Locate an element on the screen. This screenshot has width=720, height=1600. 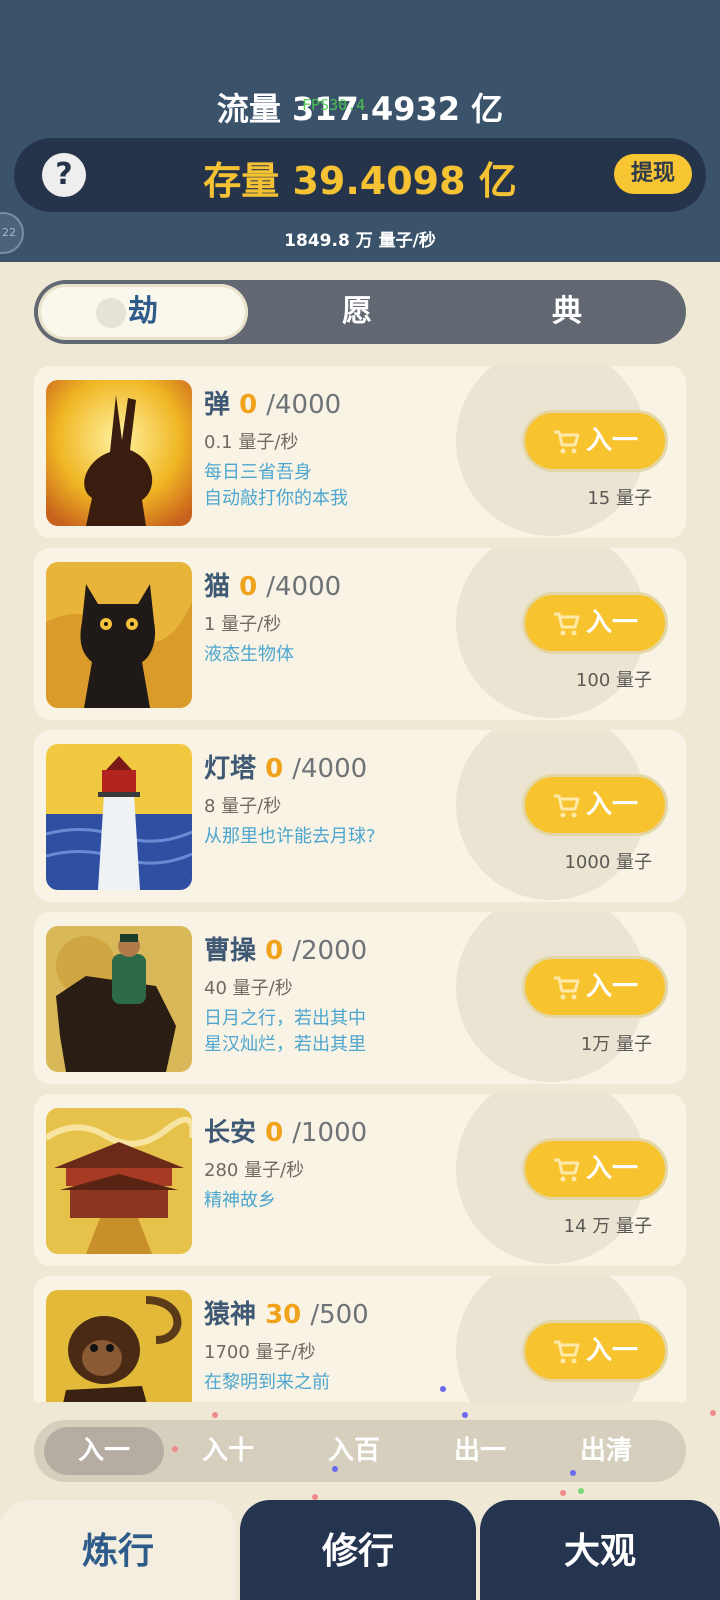
nav-lianxing: 炼行 is located at coordinates (118, 1550).